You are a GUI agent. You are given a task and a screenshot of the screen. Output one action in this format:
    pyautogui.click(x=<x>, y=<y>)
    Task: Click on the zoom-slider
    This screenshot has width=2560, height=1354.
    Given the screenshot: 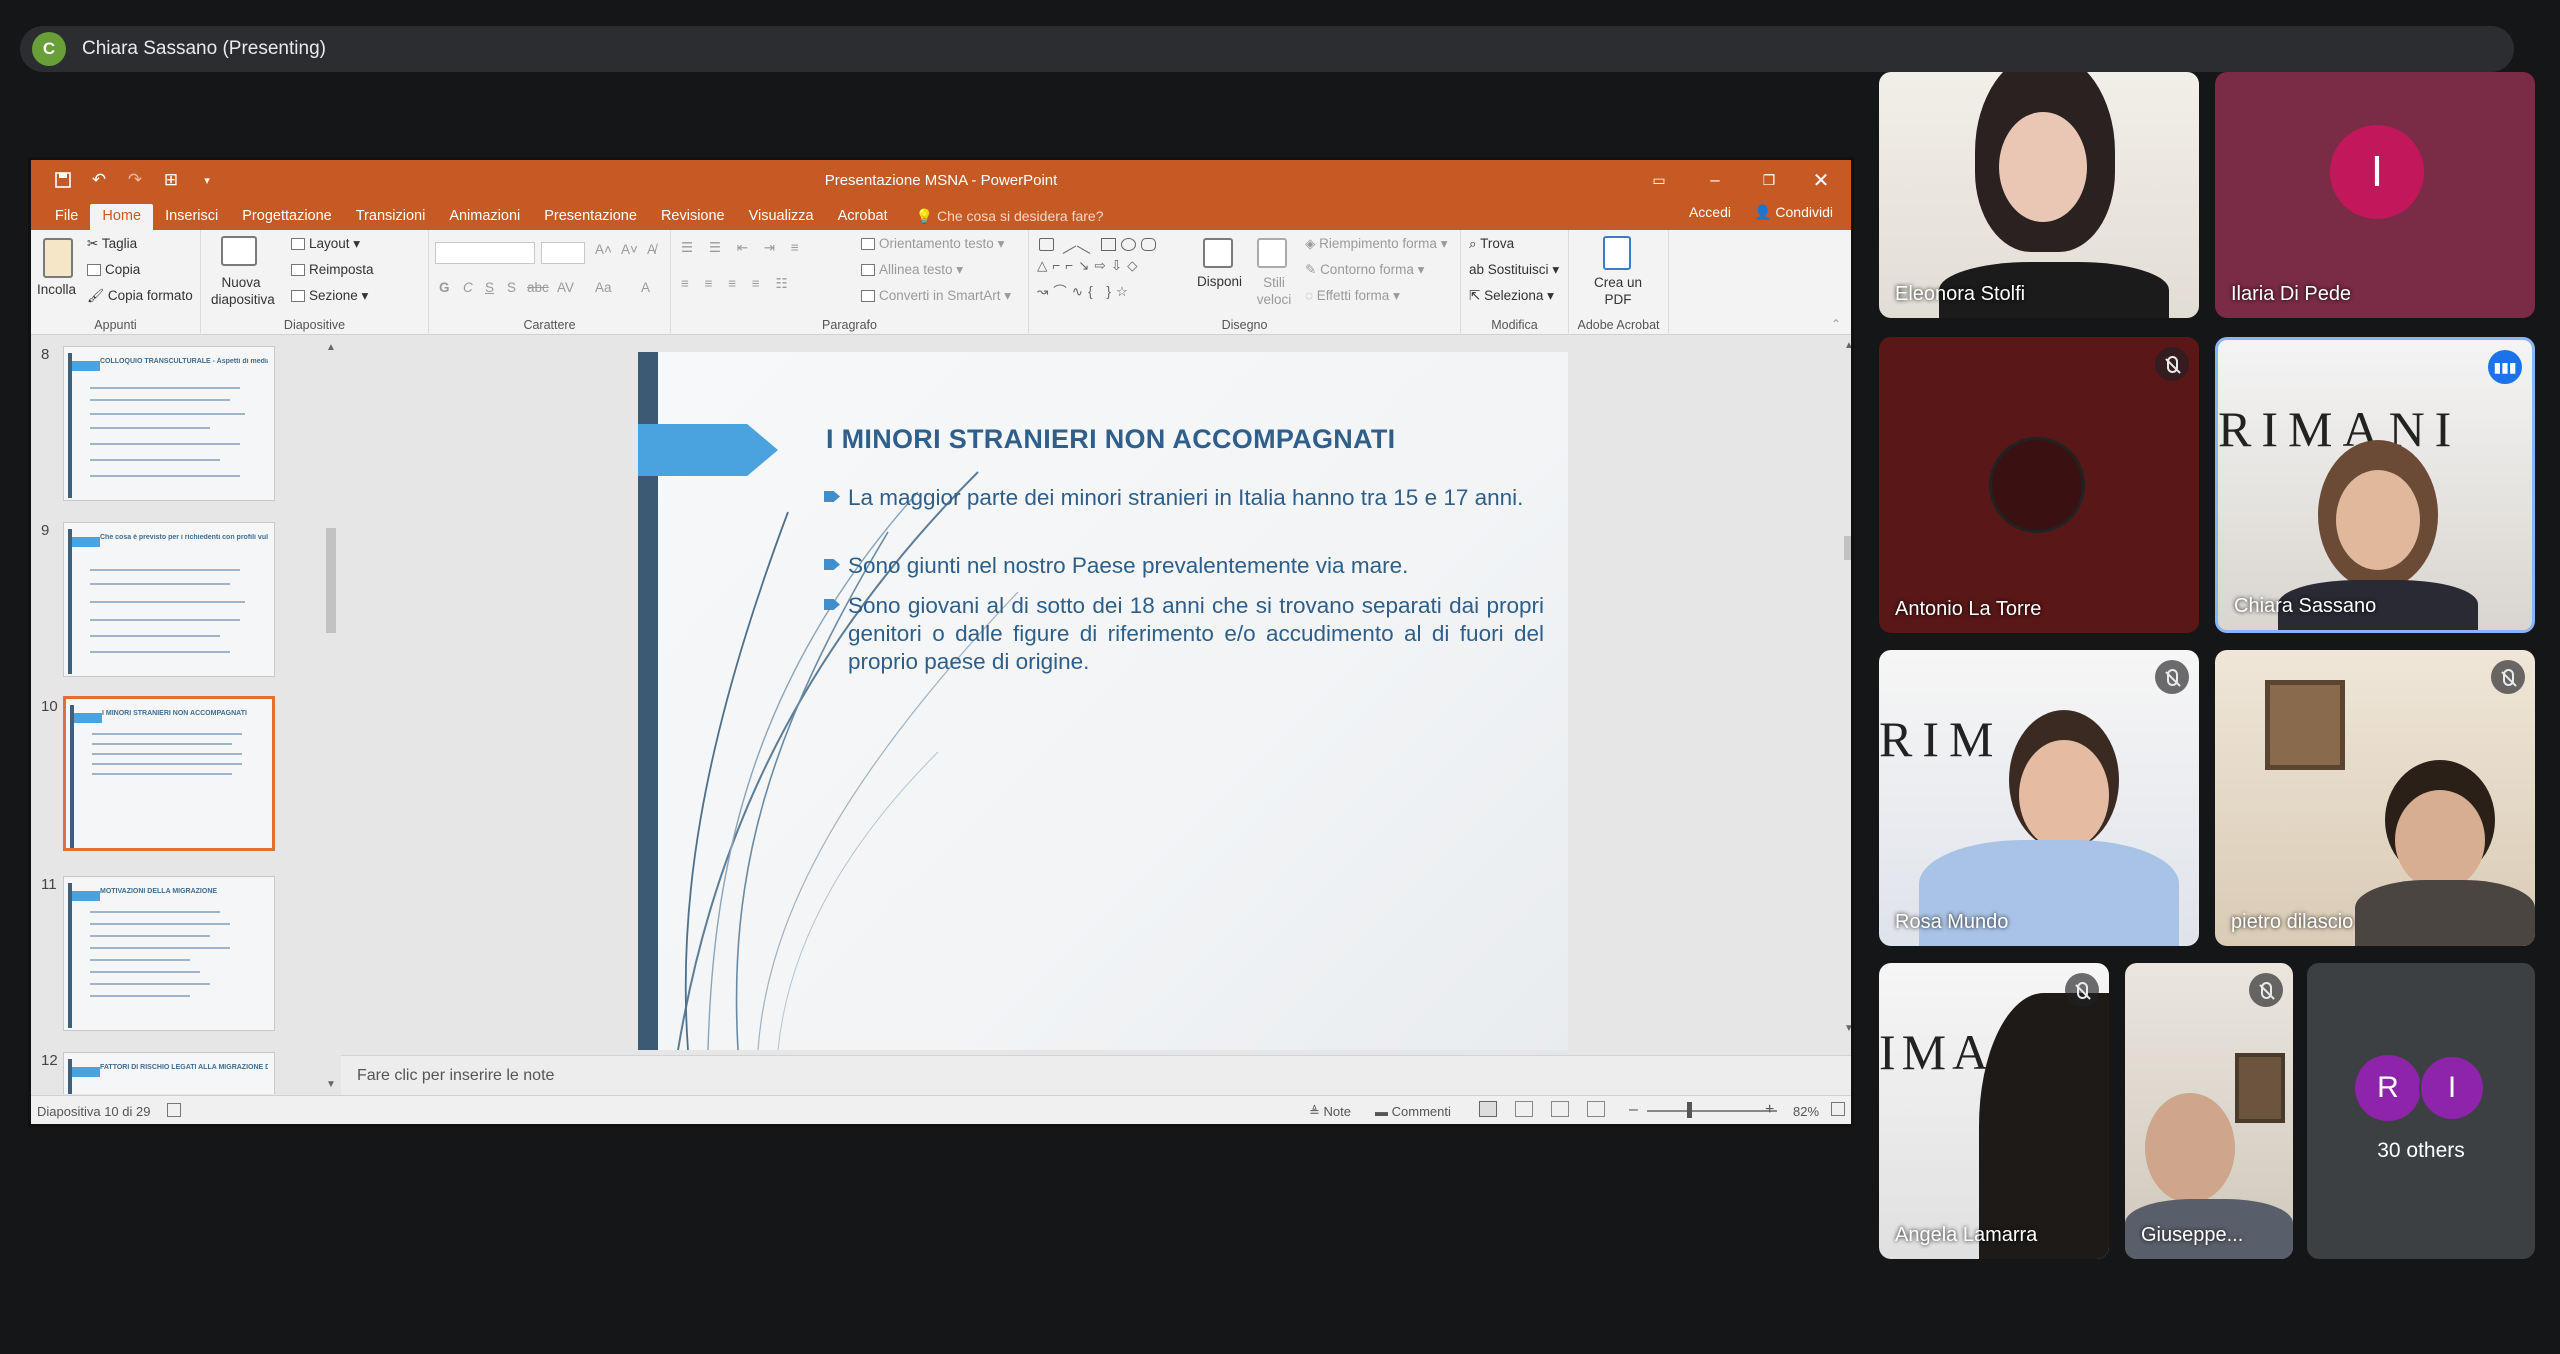 What is the action you would take?
    pyautogui.click(x=1712, y=1111)
    